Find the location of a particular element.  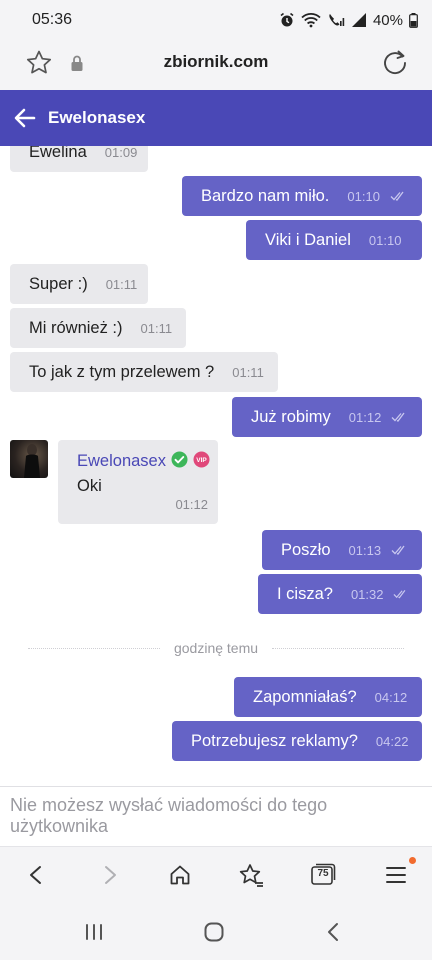

message-text: Poszło is located at coordinates (306, 549).